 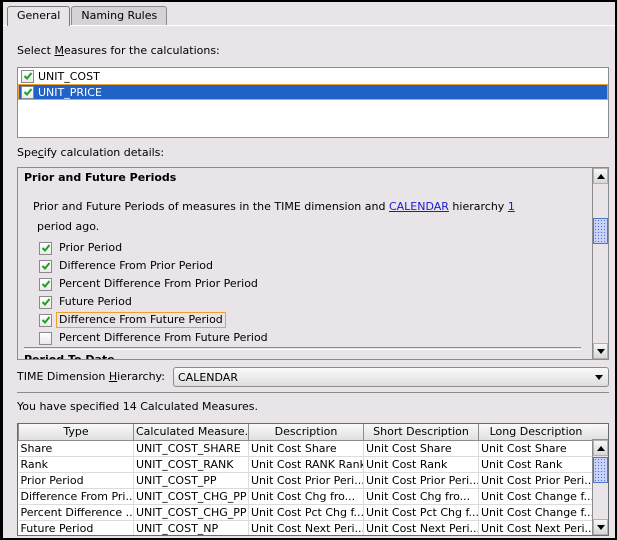 I want to click on periods-link: 1, so click(x=511, y=206).